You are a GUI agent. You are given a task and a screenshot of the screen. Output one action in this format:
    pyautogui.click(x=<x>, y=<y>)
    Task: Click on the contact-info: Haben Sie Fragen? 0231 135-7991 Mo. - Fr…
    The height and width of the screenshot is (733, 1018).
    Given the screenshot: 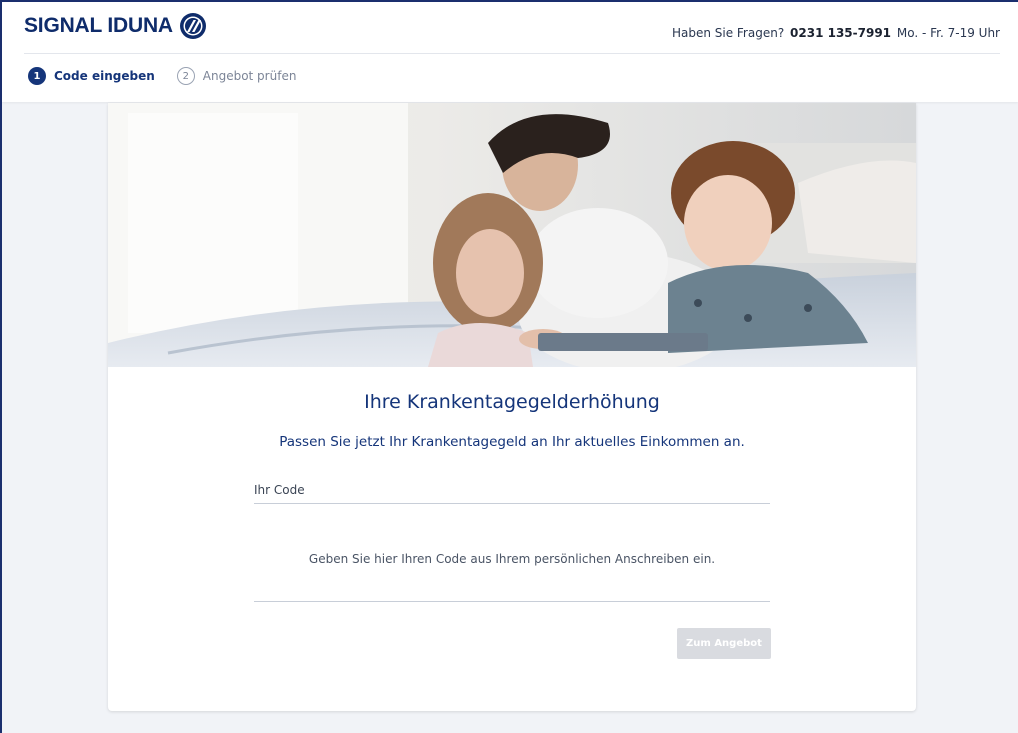 What is the action you would take?
    pyautogui.click(x=836, y=33)
    